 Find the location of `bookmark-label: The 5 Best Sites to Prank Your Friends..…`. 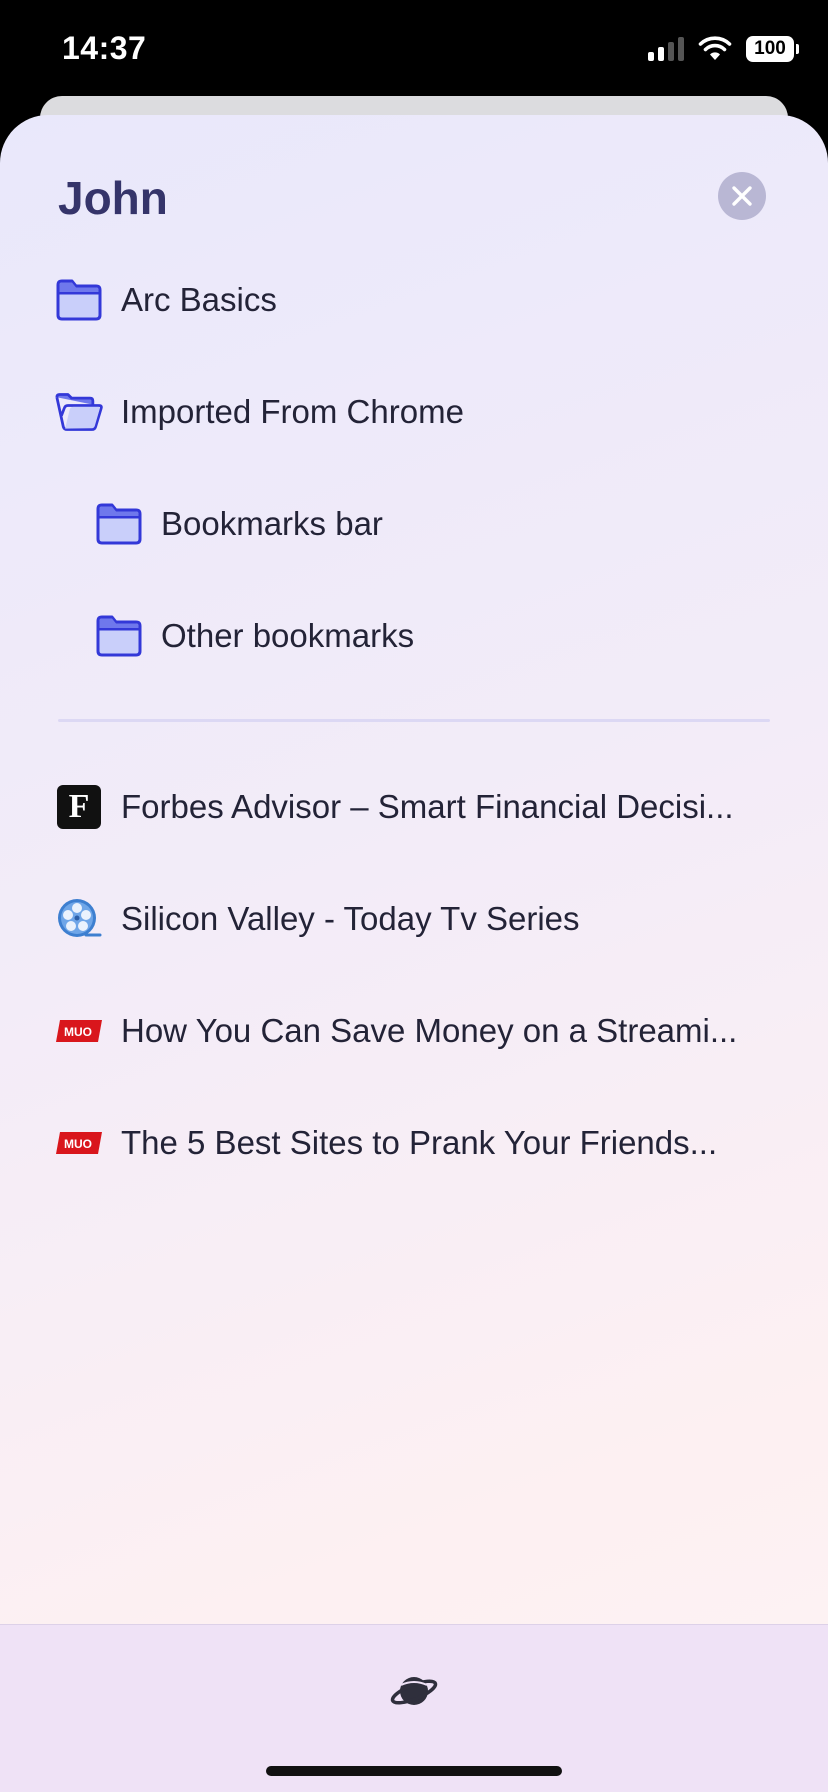

bookmark-label: The 5 Best Sites to Prank Your Friends..… is located at coordinates (419, 1142).